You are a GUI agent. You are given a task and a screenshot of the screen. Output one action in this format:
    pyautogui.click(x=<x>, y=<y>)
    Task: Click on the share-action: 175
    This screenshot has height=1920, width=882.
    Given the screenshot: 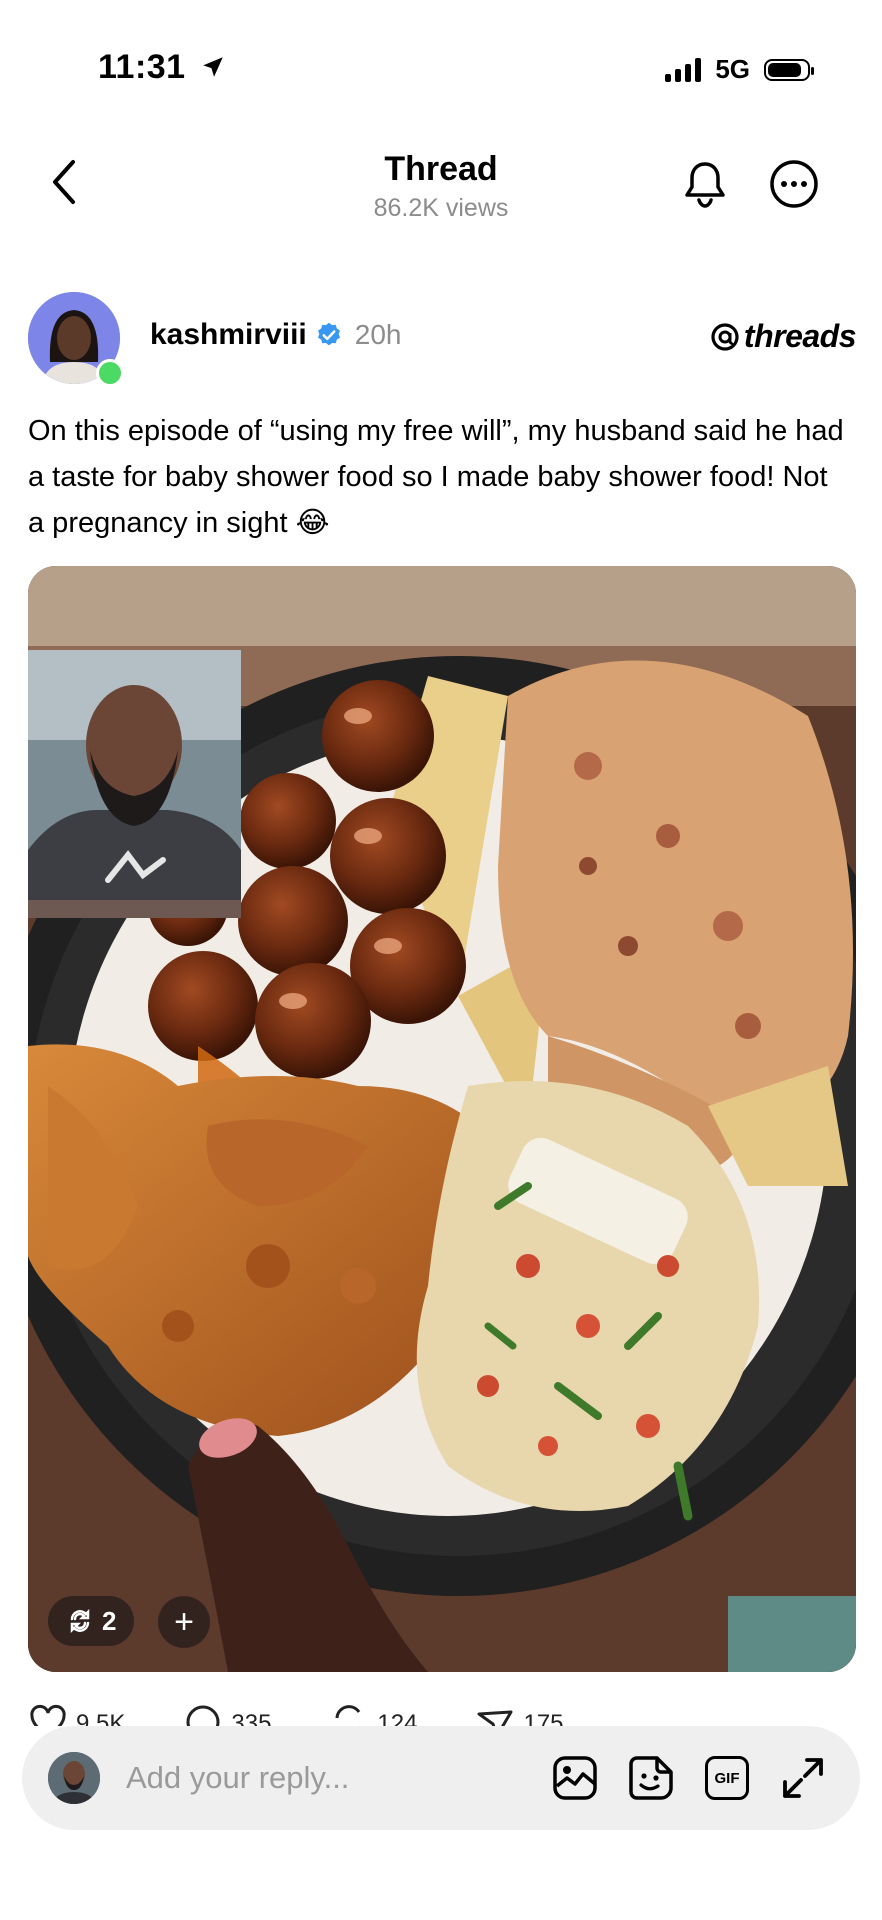 What is the action you would take?
    pyautogui.click(x=519, y=1714)
    